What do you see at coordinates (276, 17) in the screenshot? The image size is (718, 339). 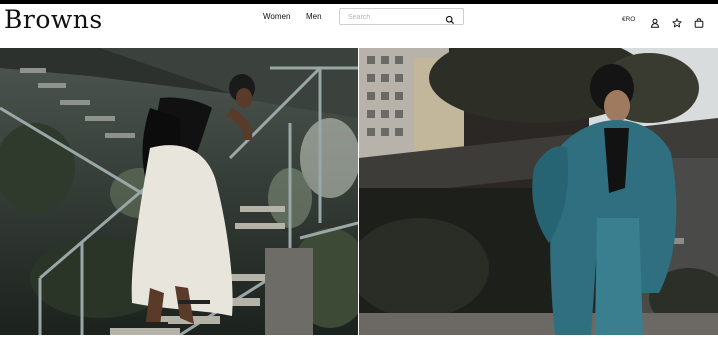 I see `nav-link-women: Women` at bounding box center [276, 17].